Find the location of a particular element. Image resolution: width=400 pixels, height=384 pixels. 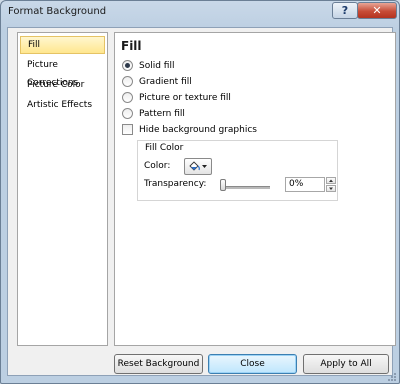

window-title: Format Background is located at coordinates (57, 11).